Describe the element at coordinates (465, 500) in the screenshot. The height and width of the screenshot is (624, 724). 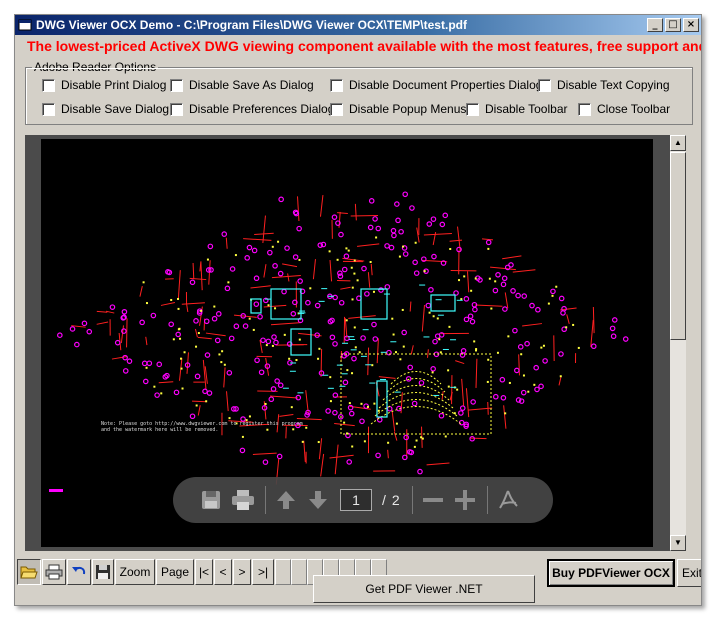
I see `zoom-in-icon` at that location.